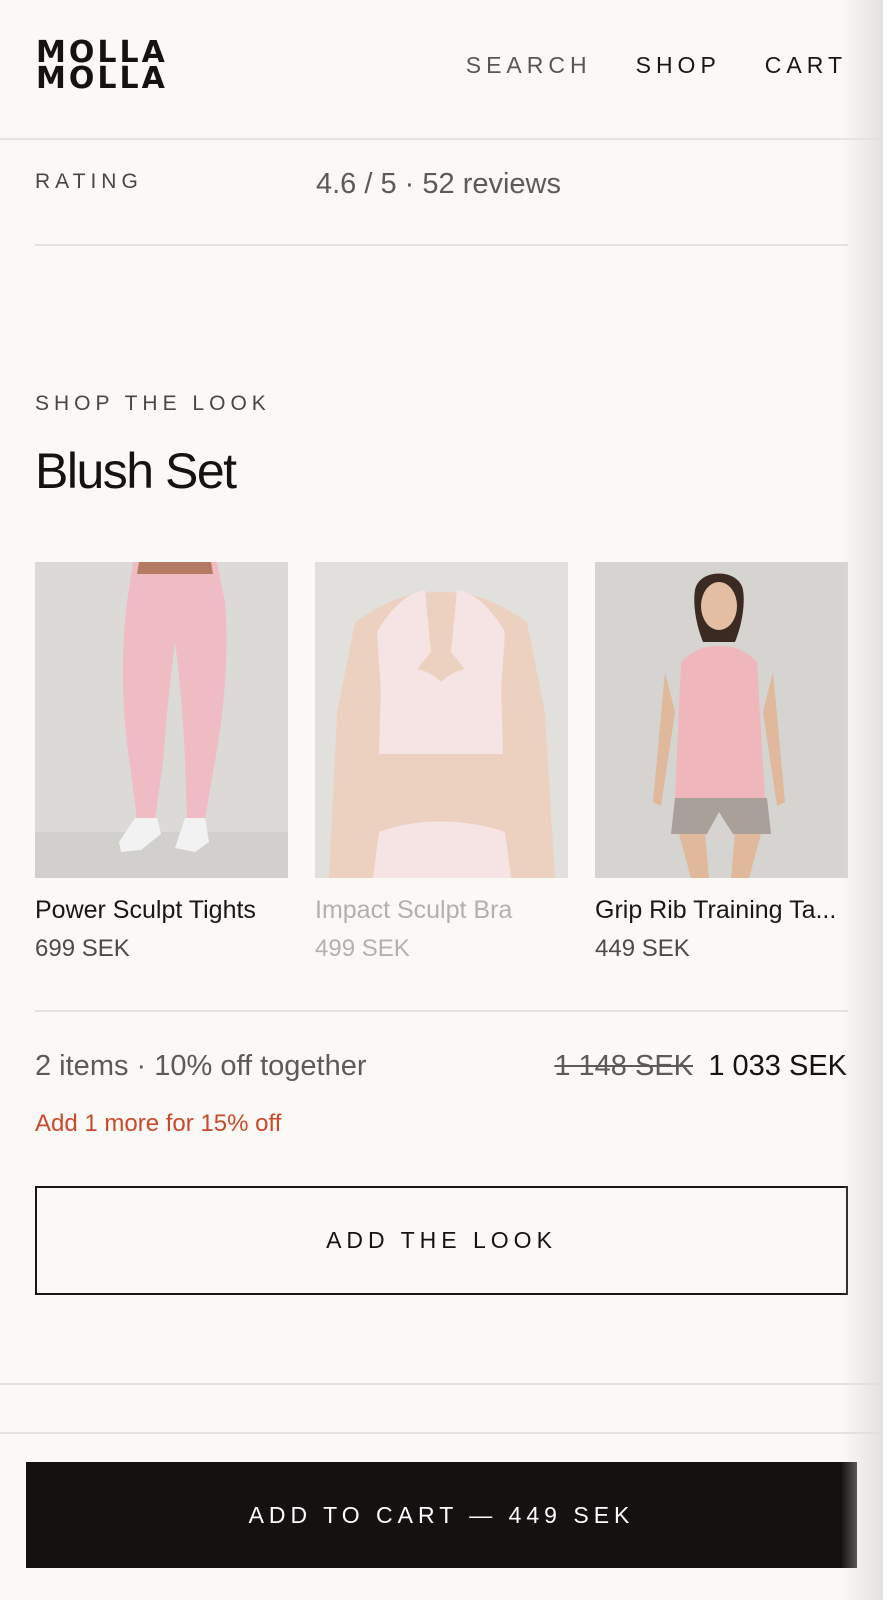 This screenshot has width=883, height=1600. I want to click on sticky-cart-bar: ADD TO CART — 449 SEK, so click(441, 1516).